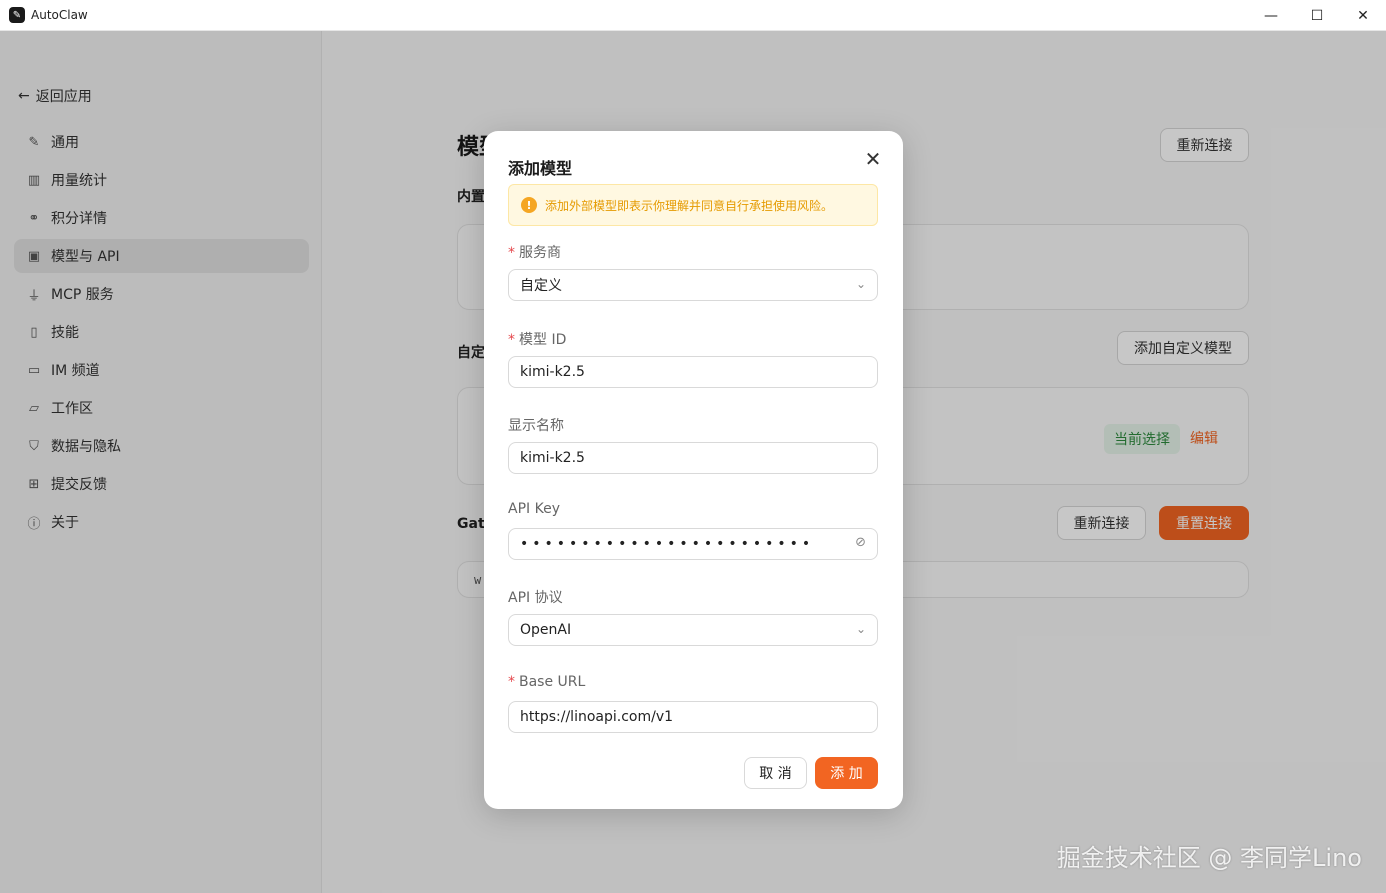 This screenshot has height=893, width=1386. What do you see at coordinates (1271, 15) in the screenshot?
I see `minimize-button: —` at bounding box center [1271, 15].